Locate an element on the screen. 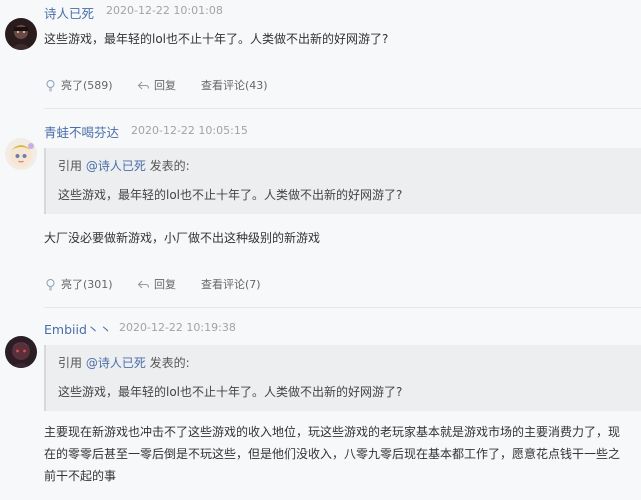 The width and height of the screenshot is (641, 500). like-count: 亮了(301) is located at coordinates (87, 284).